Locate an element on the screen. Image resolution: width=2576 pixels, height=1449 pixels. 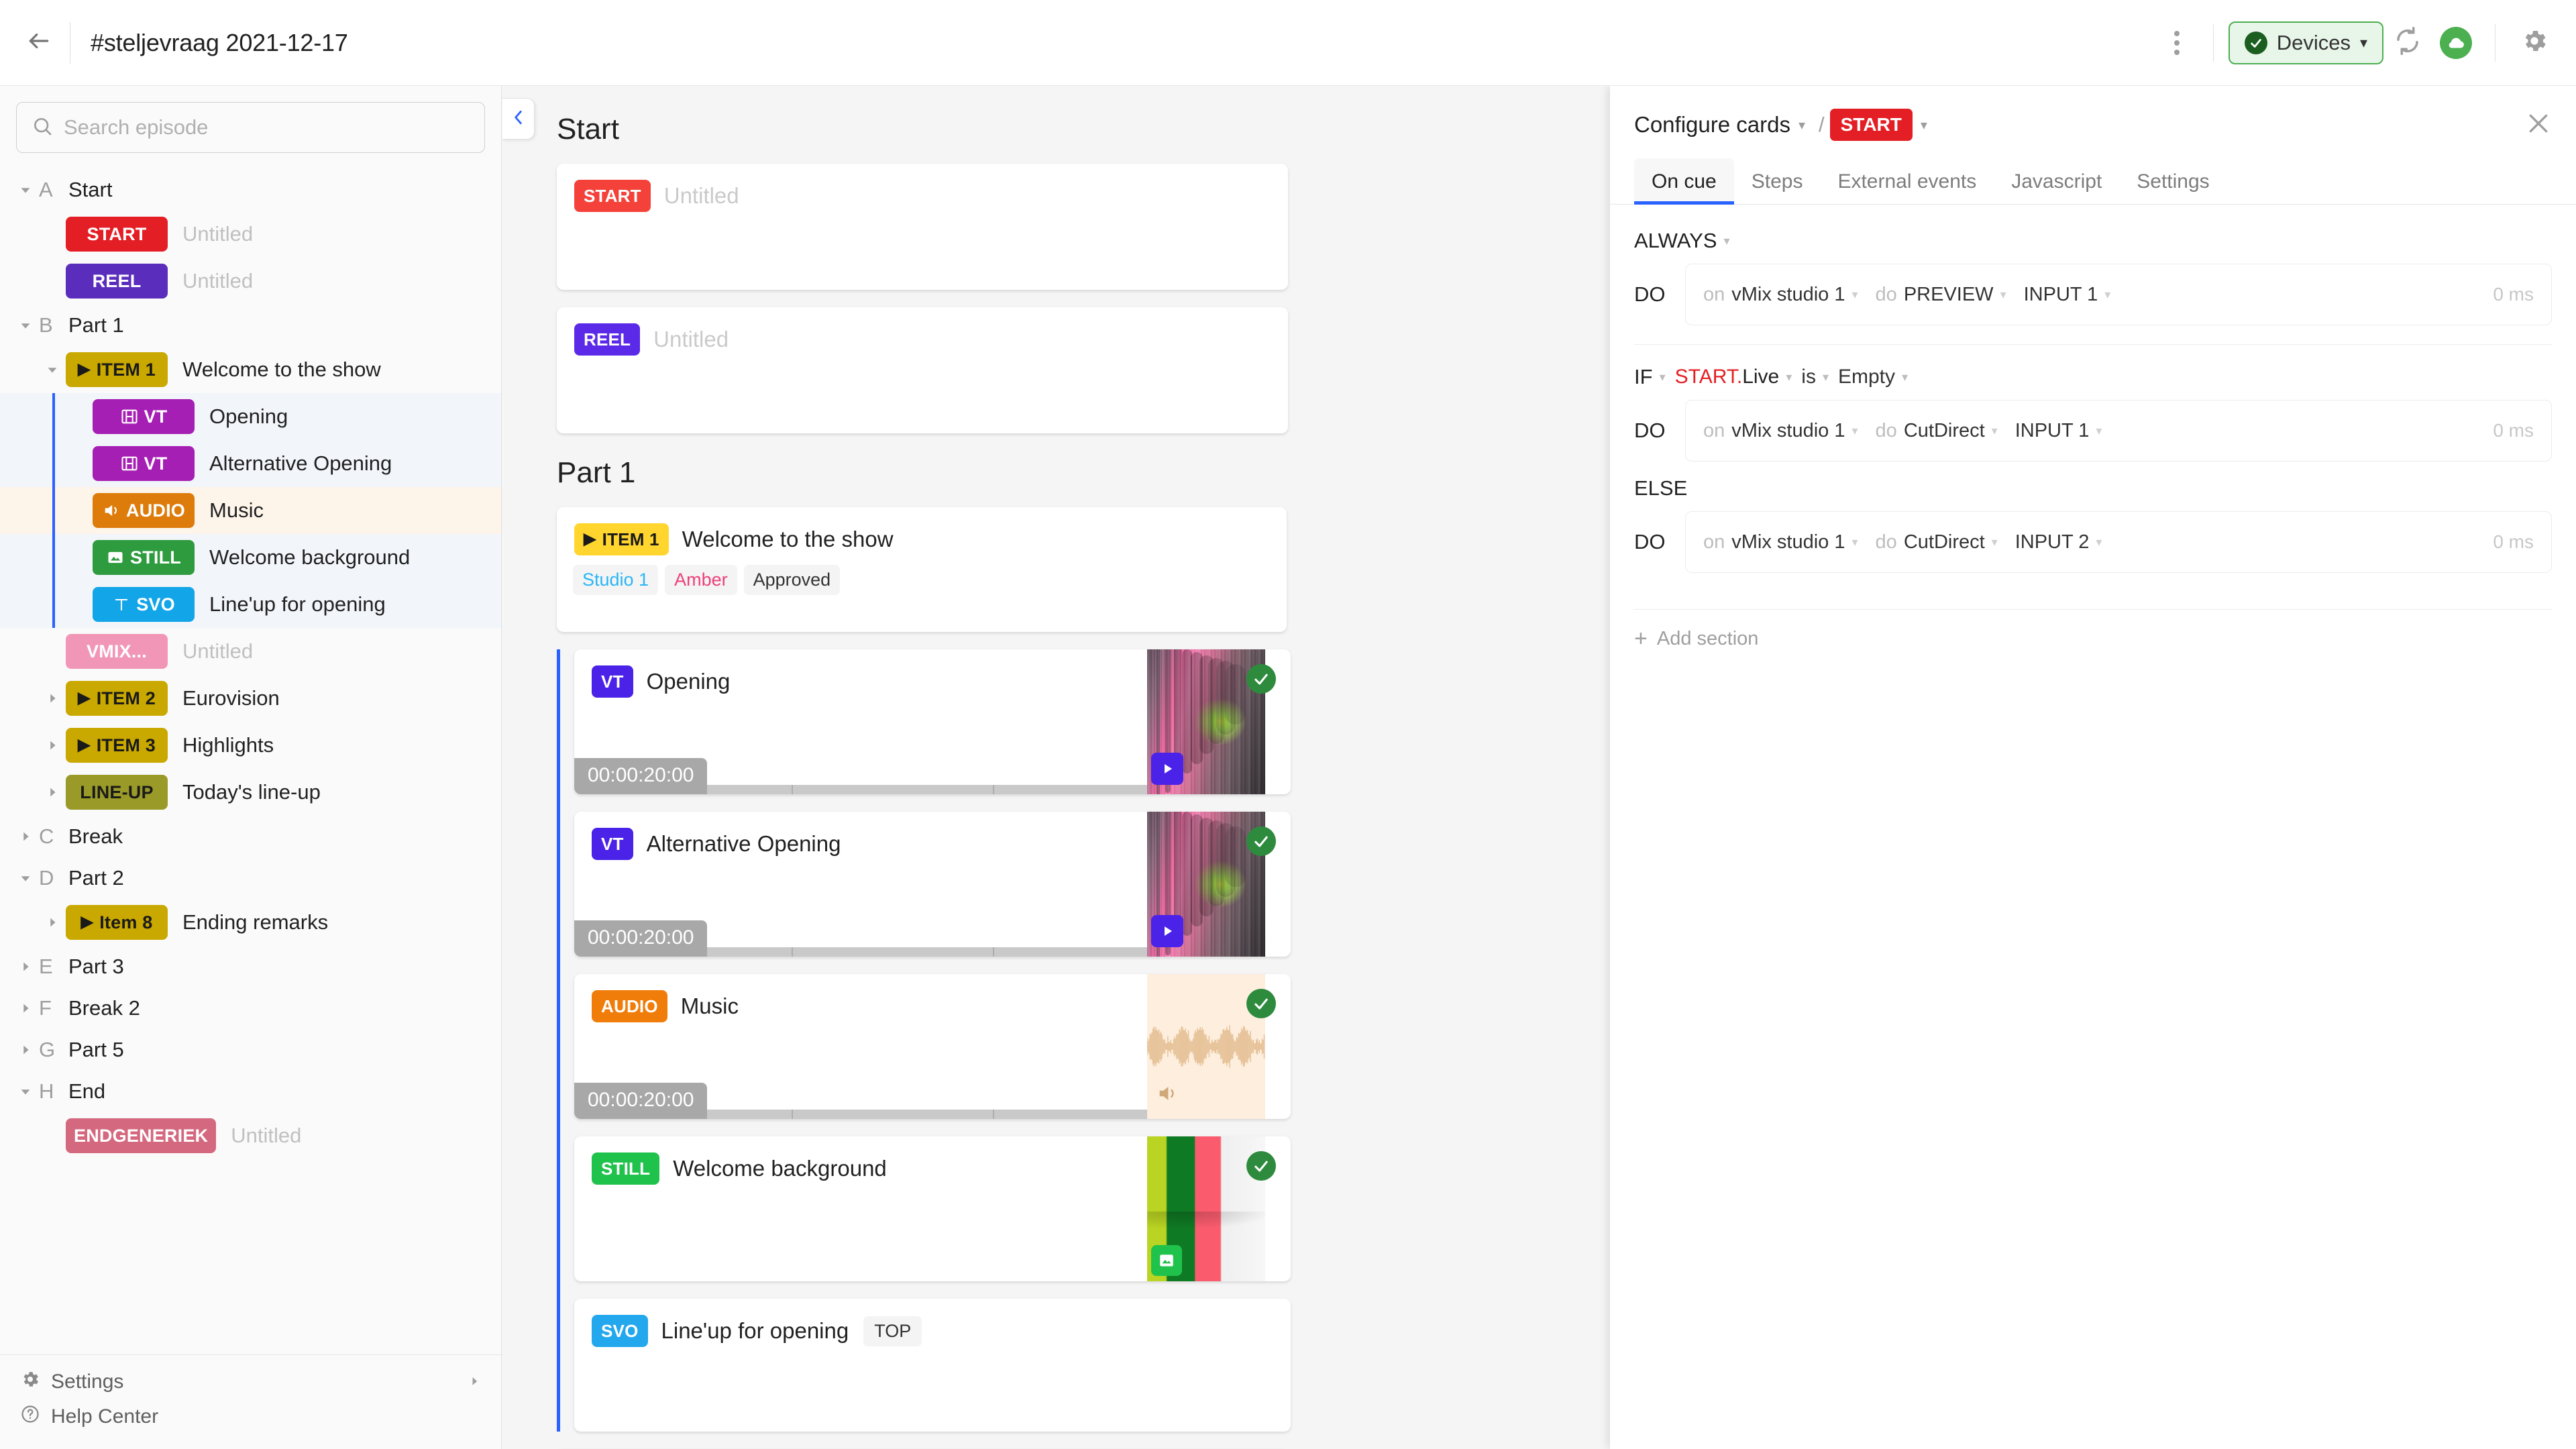
card-type-chip: REEL is located at coordinates (607, 339).